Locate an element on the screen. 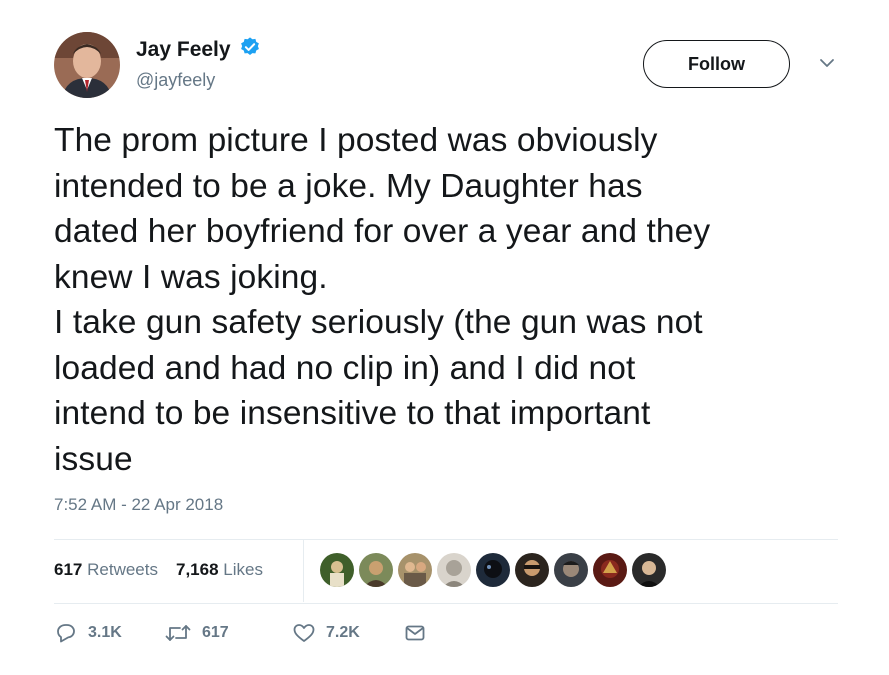  tweet-actions: 3.1K 617 7.2K is located at coordinates (240, 633).